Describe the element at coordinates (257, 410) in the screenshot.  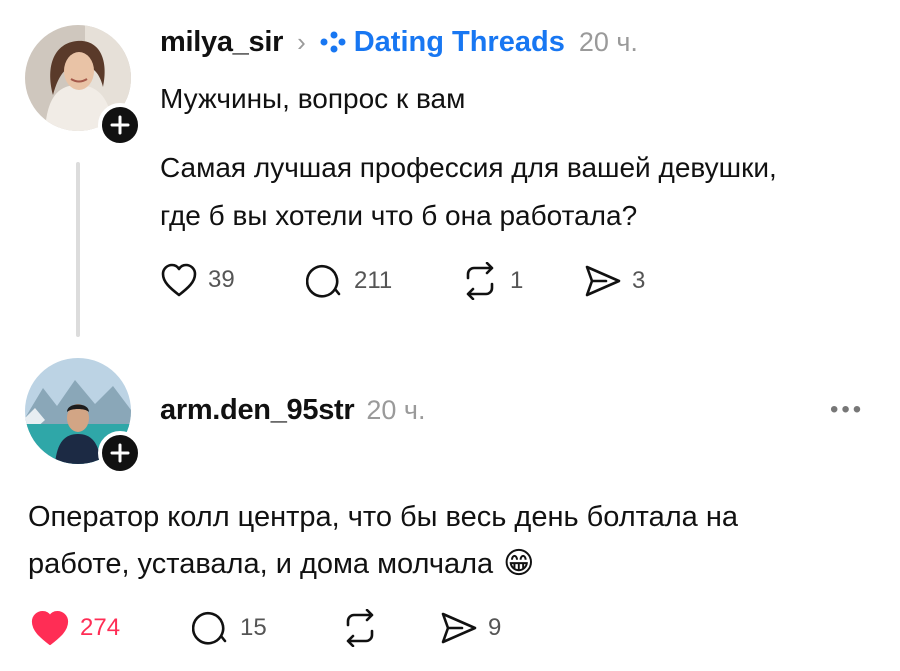
I see `username: arm.den_95str` at that location.